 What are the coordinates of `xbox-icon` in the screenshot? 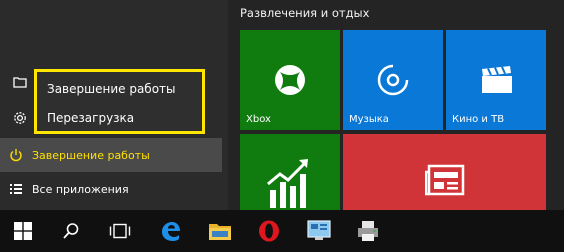 It's located at (290, 80).